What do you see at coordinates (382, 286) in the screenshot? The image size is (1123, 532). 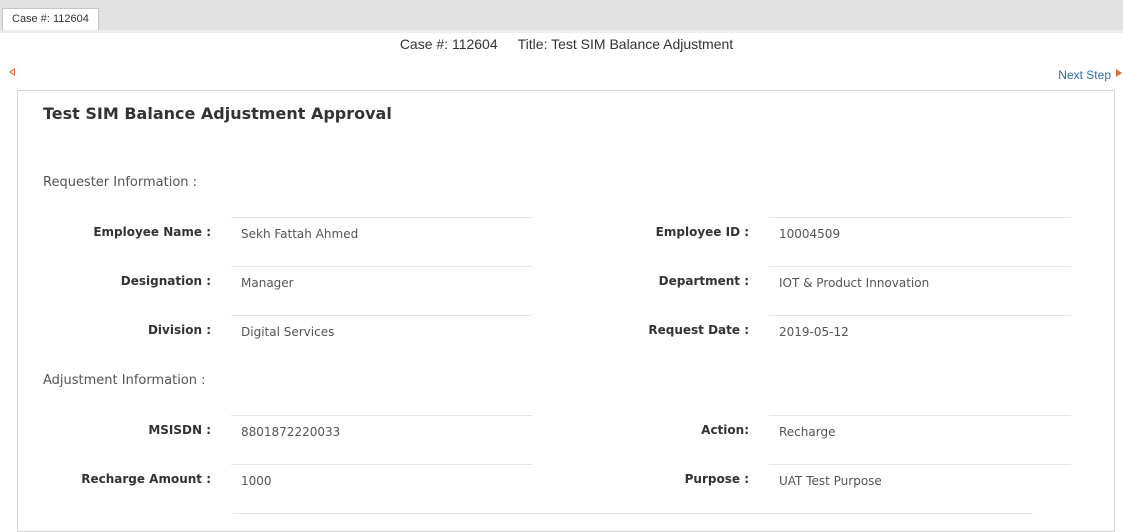 I see `designation-value: Manager` at bounding box center [382, 286].